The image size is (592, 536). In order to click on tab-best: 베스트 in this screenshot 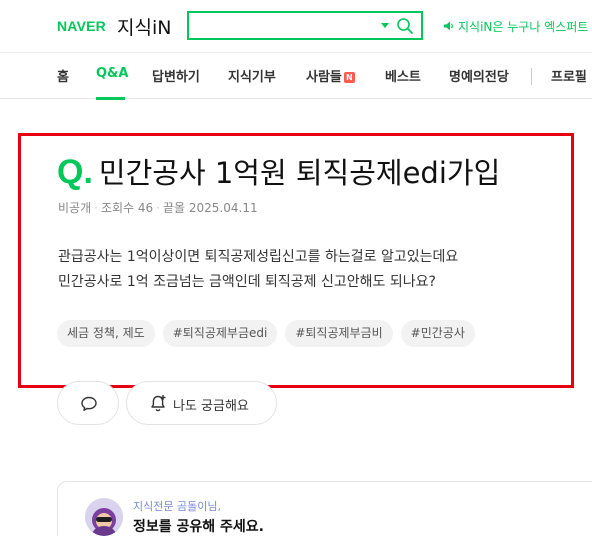, I will do `click(403, 75)`.